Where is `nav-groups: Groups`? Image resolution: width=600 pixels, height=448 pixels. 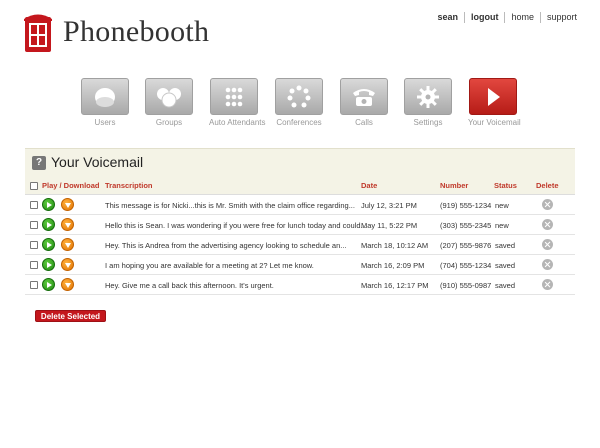 nav-groups: Groups is located at coordinates (169, 102).